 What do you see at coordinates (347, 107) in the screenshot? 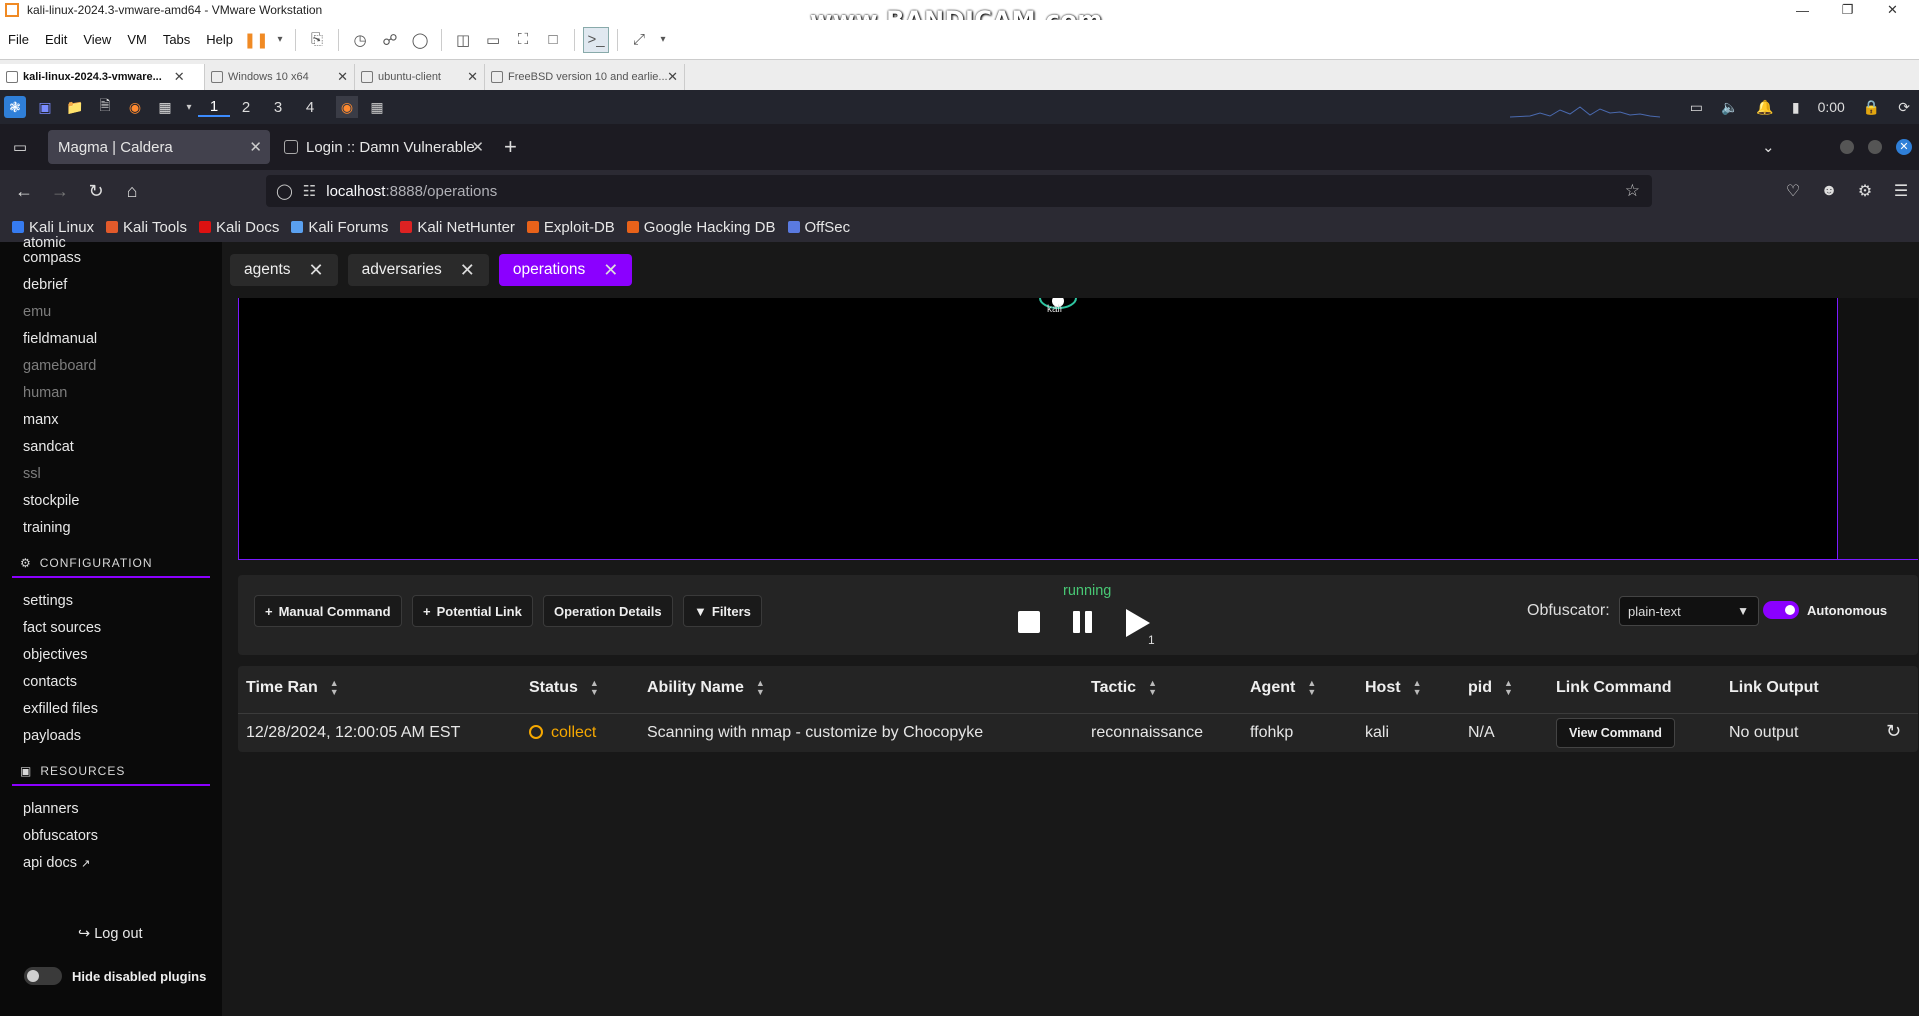
I see `firefox-window-icon: ◉` at bounding box center [347, 107].